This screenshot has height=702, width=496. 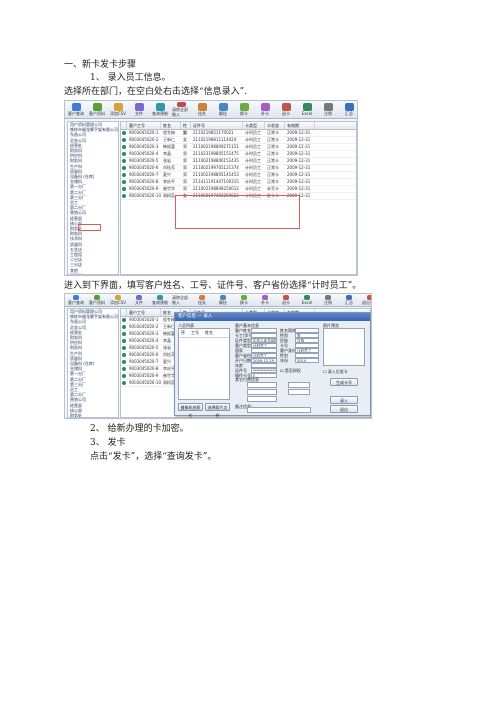 I want to click on table-cell: 程冬梅, so click(x=169, y=132).